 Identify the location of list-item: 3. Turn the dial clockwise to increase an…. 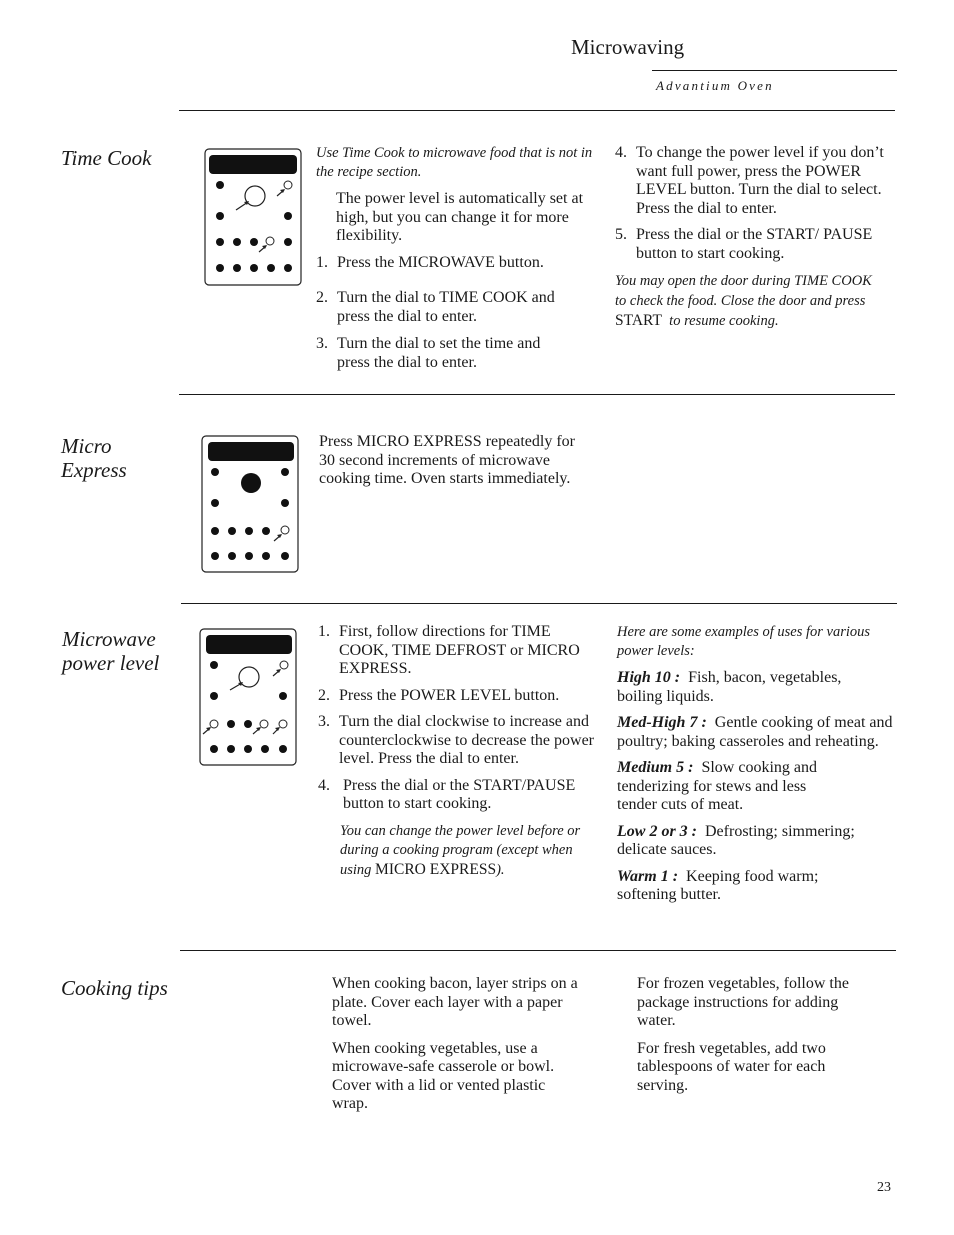
(456, 740).